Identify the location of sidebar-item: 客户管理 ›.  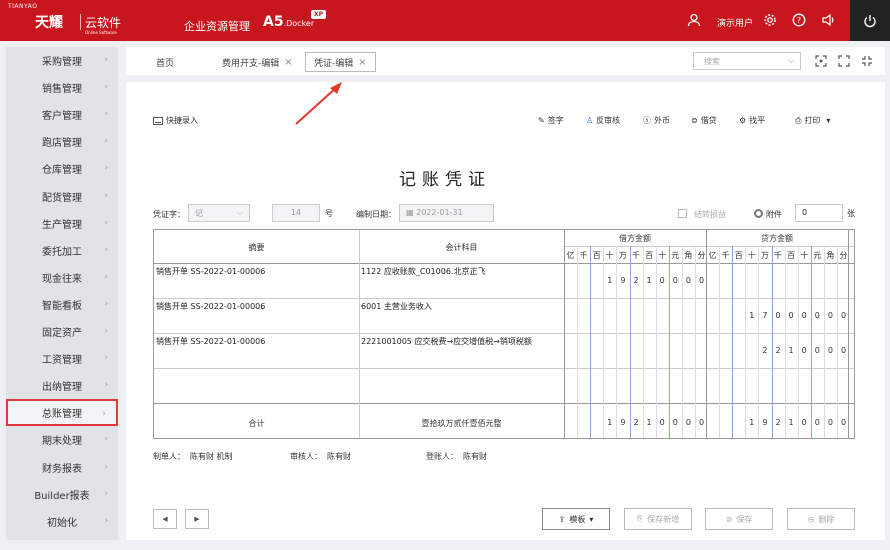
(62, 114).